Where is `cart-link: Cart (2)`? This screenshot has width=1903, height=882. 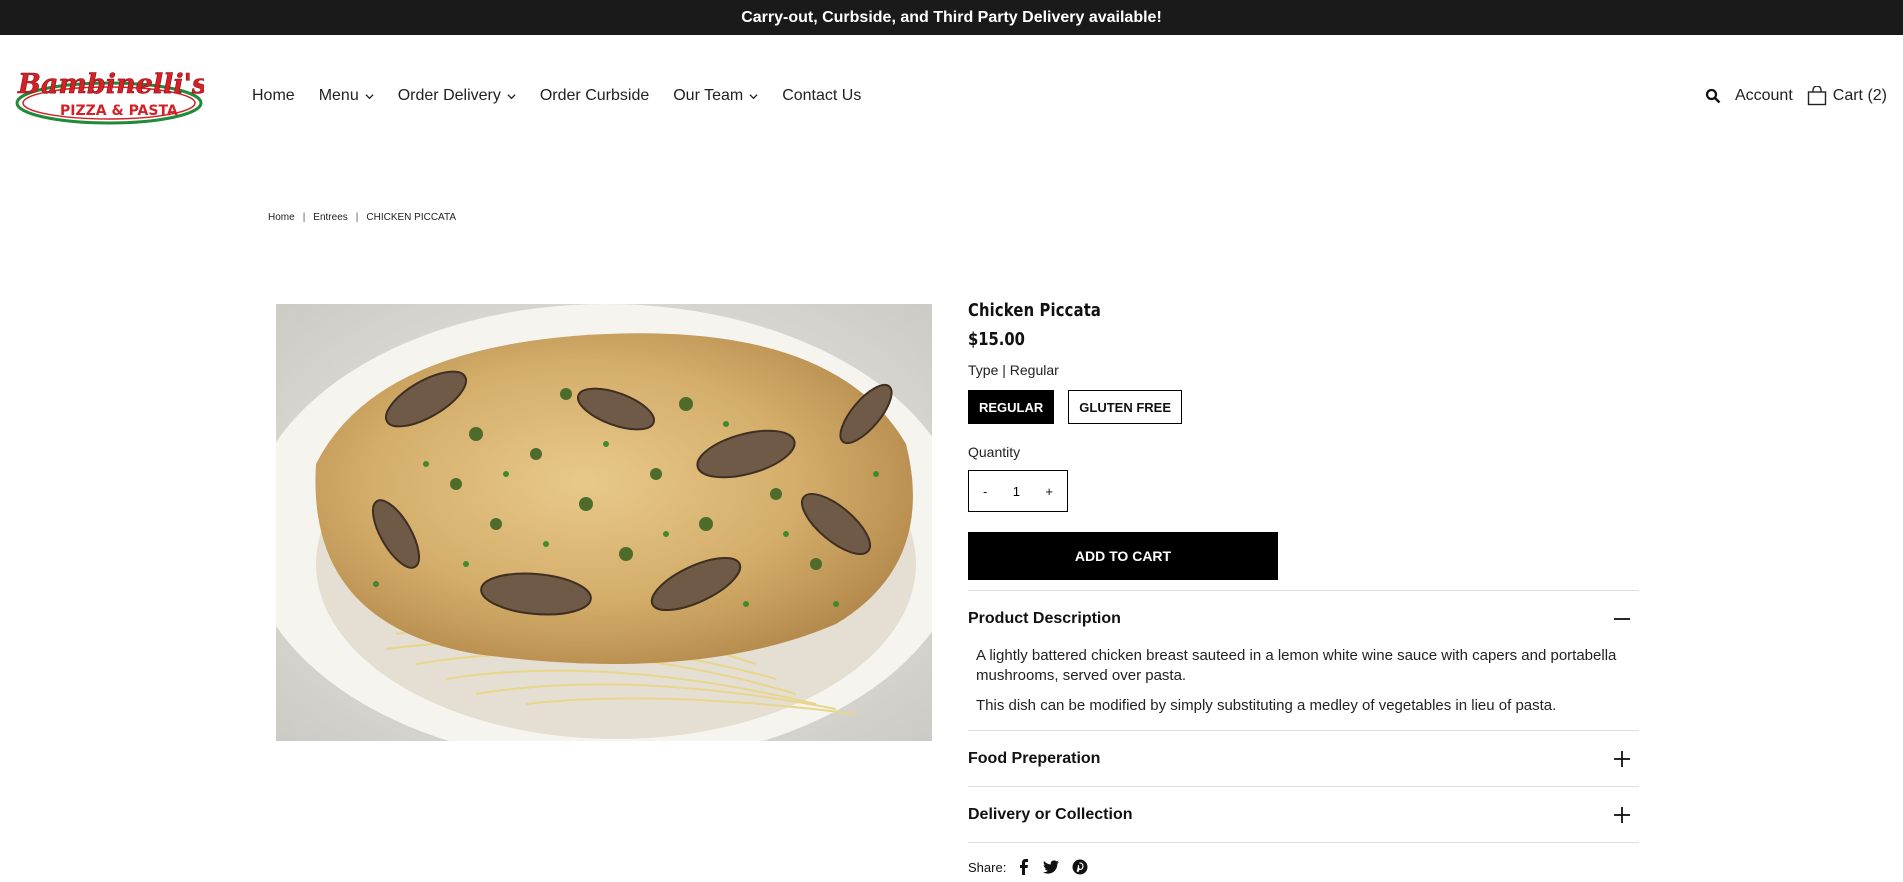
cart-link: Cart (2) is located at coordinates (1847, 96).